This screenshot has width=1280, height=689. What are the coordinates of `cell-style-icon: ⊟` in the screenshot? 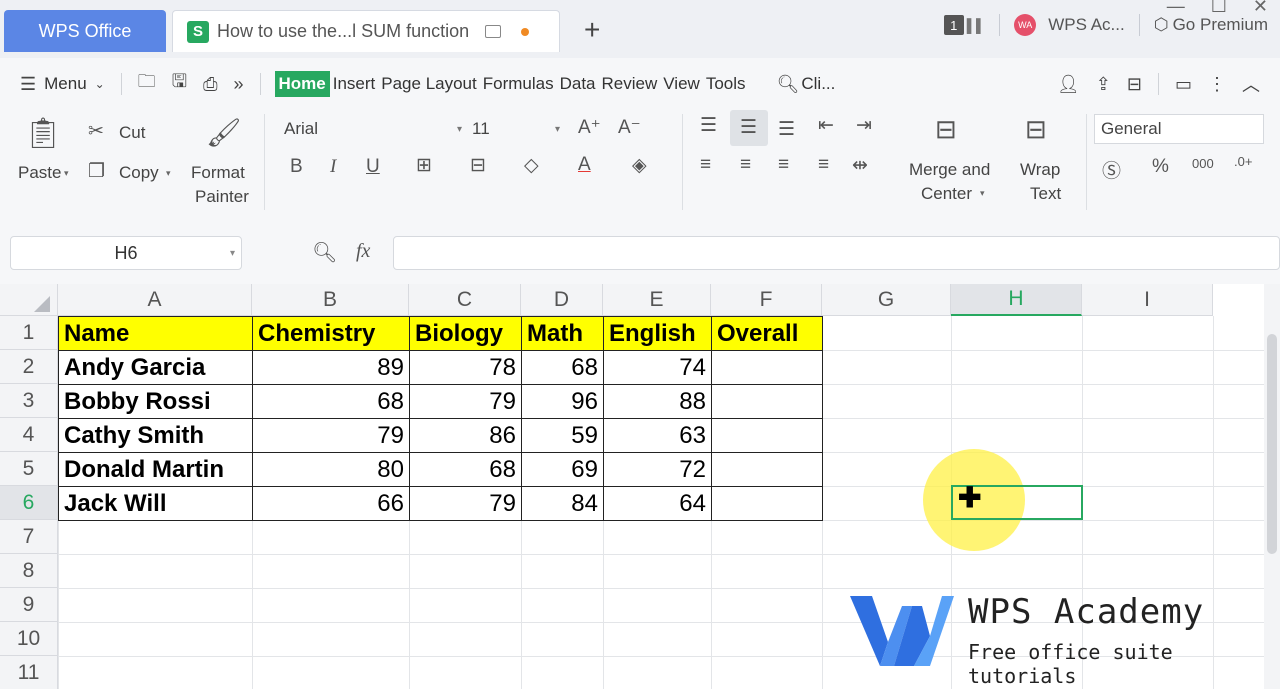 It's located at (478, 165).